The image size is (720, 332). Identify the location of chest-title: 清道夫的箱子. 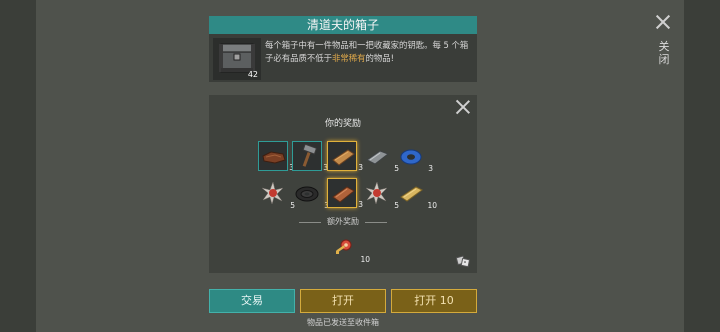
(343, 25).